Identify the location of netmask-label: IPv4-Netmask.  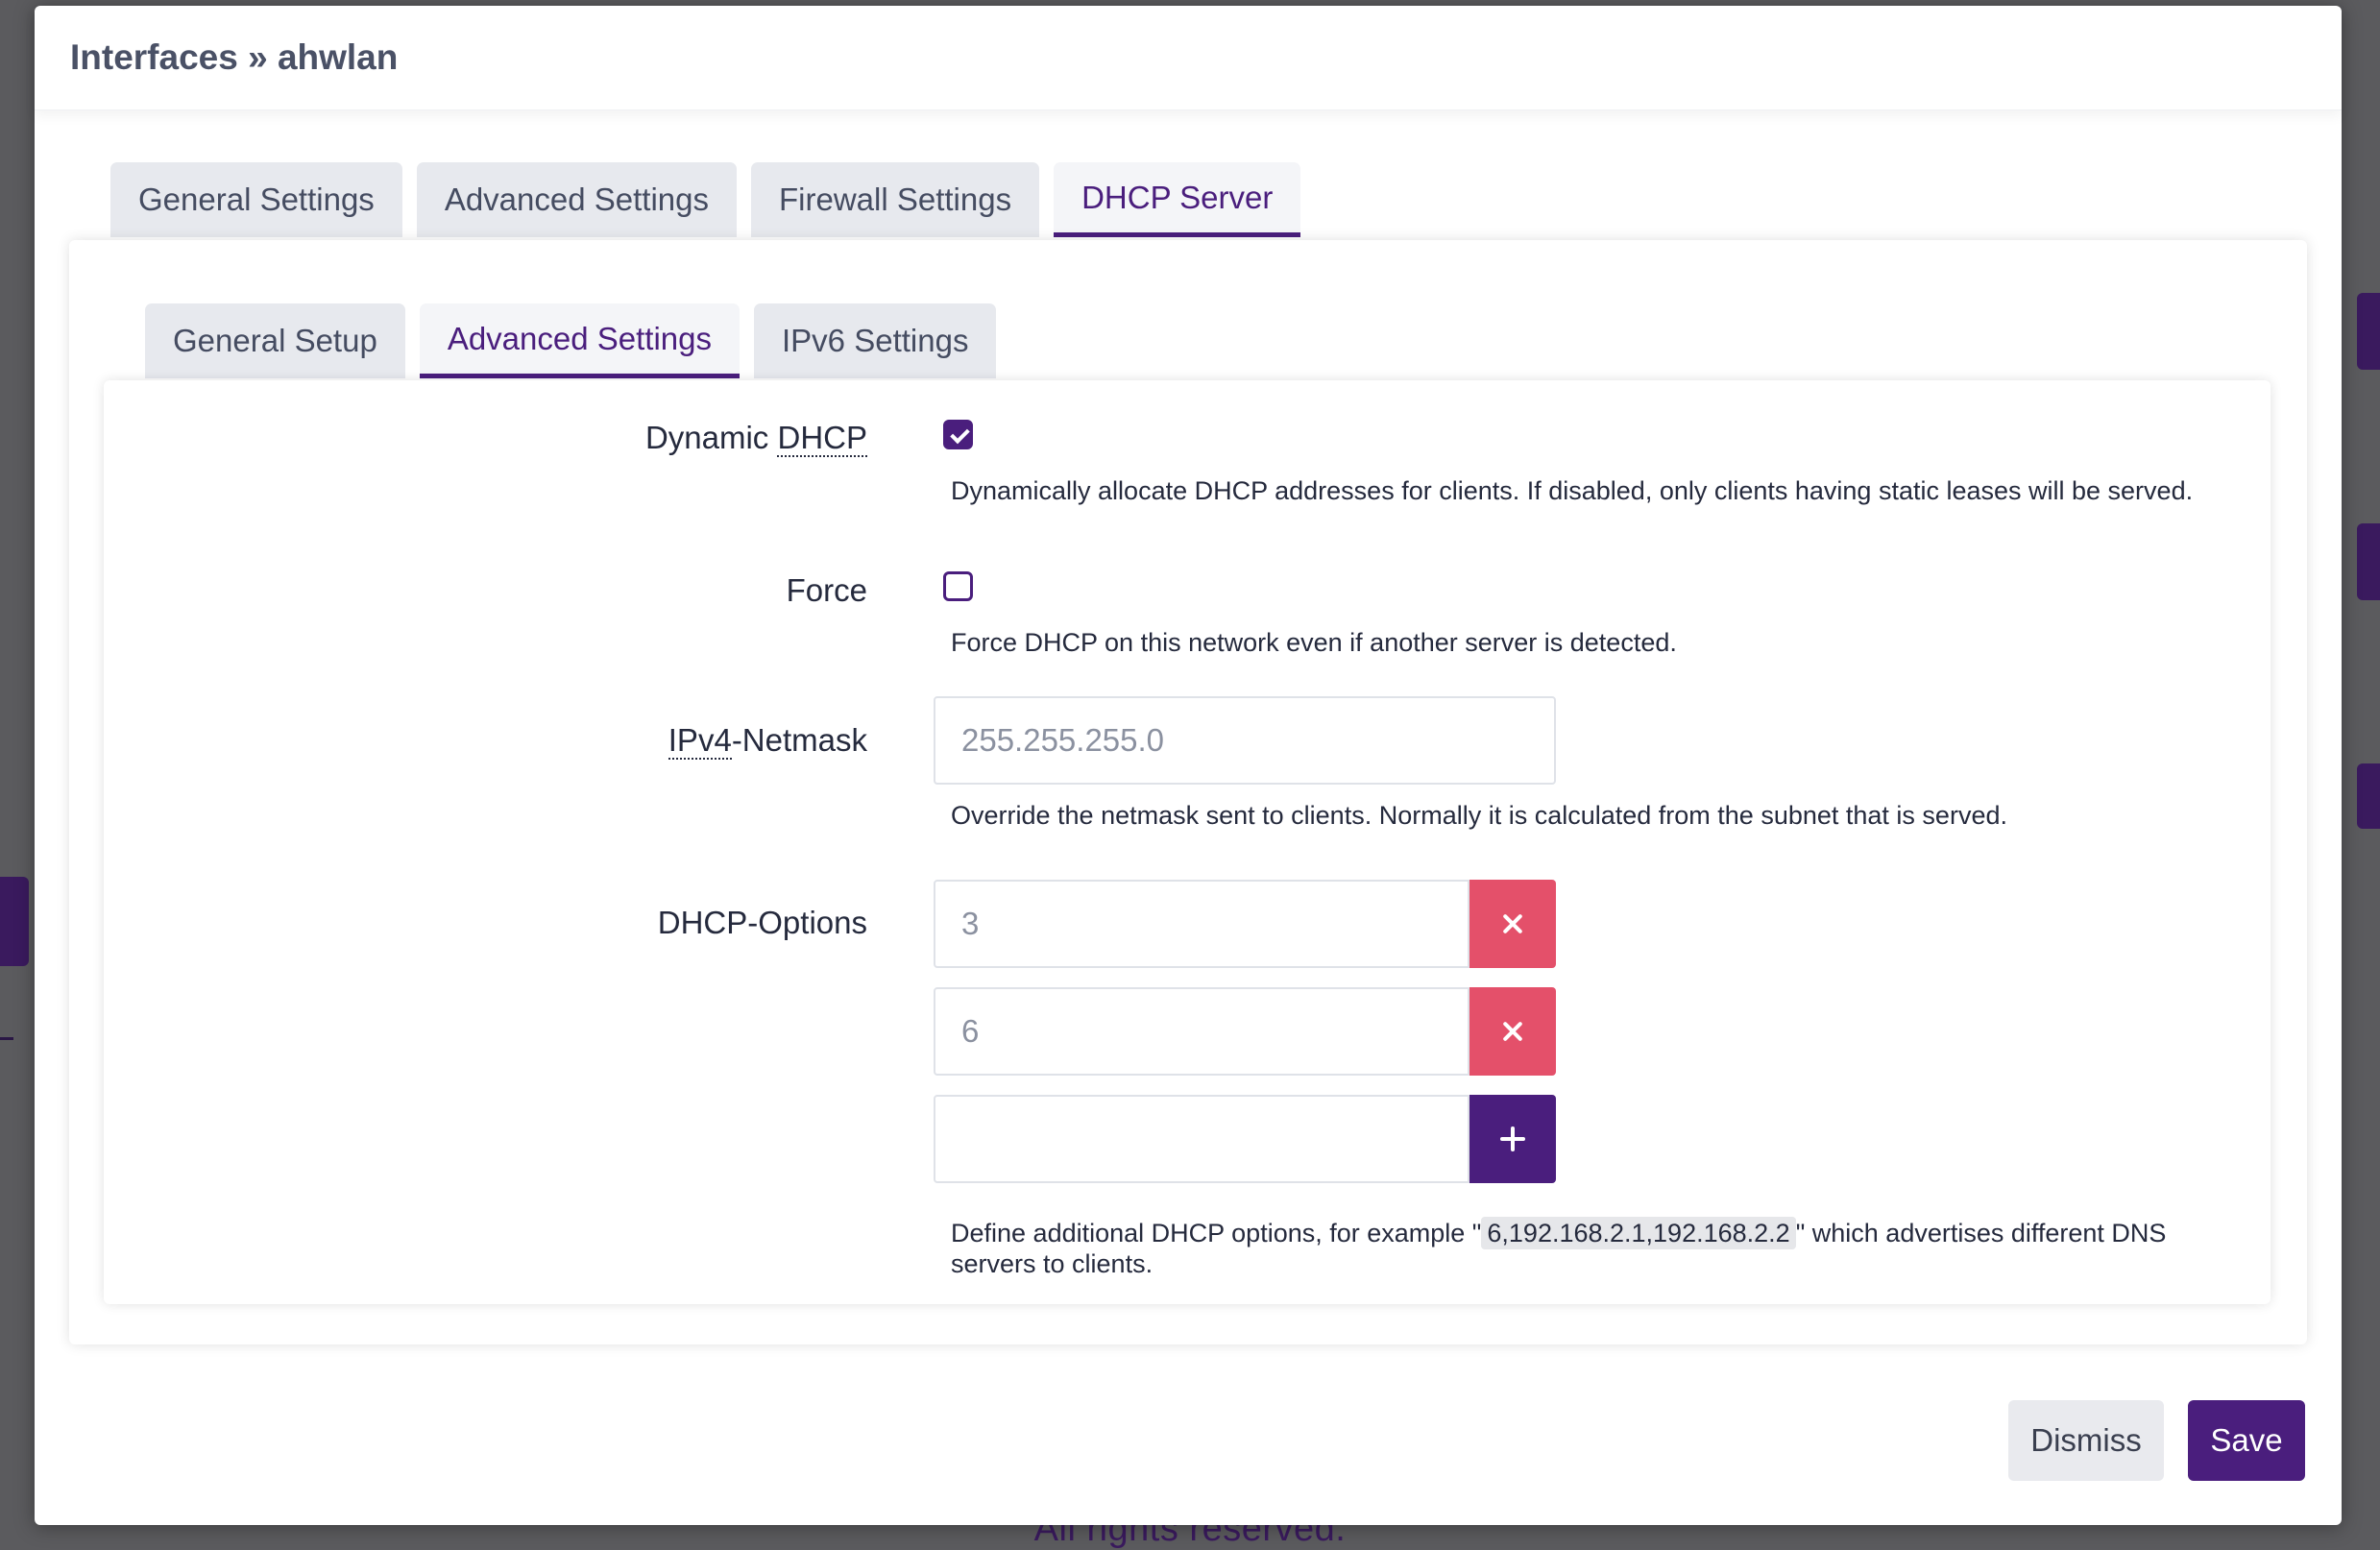
(767, 741).